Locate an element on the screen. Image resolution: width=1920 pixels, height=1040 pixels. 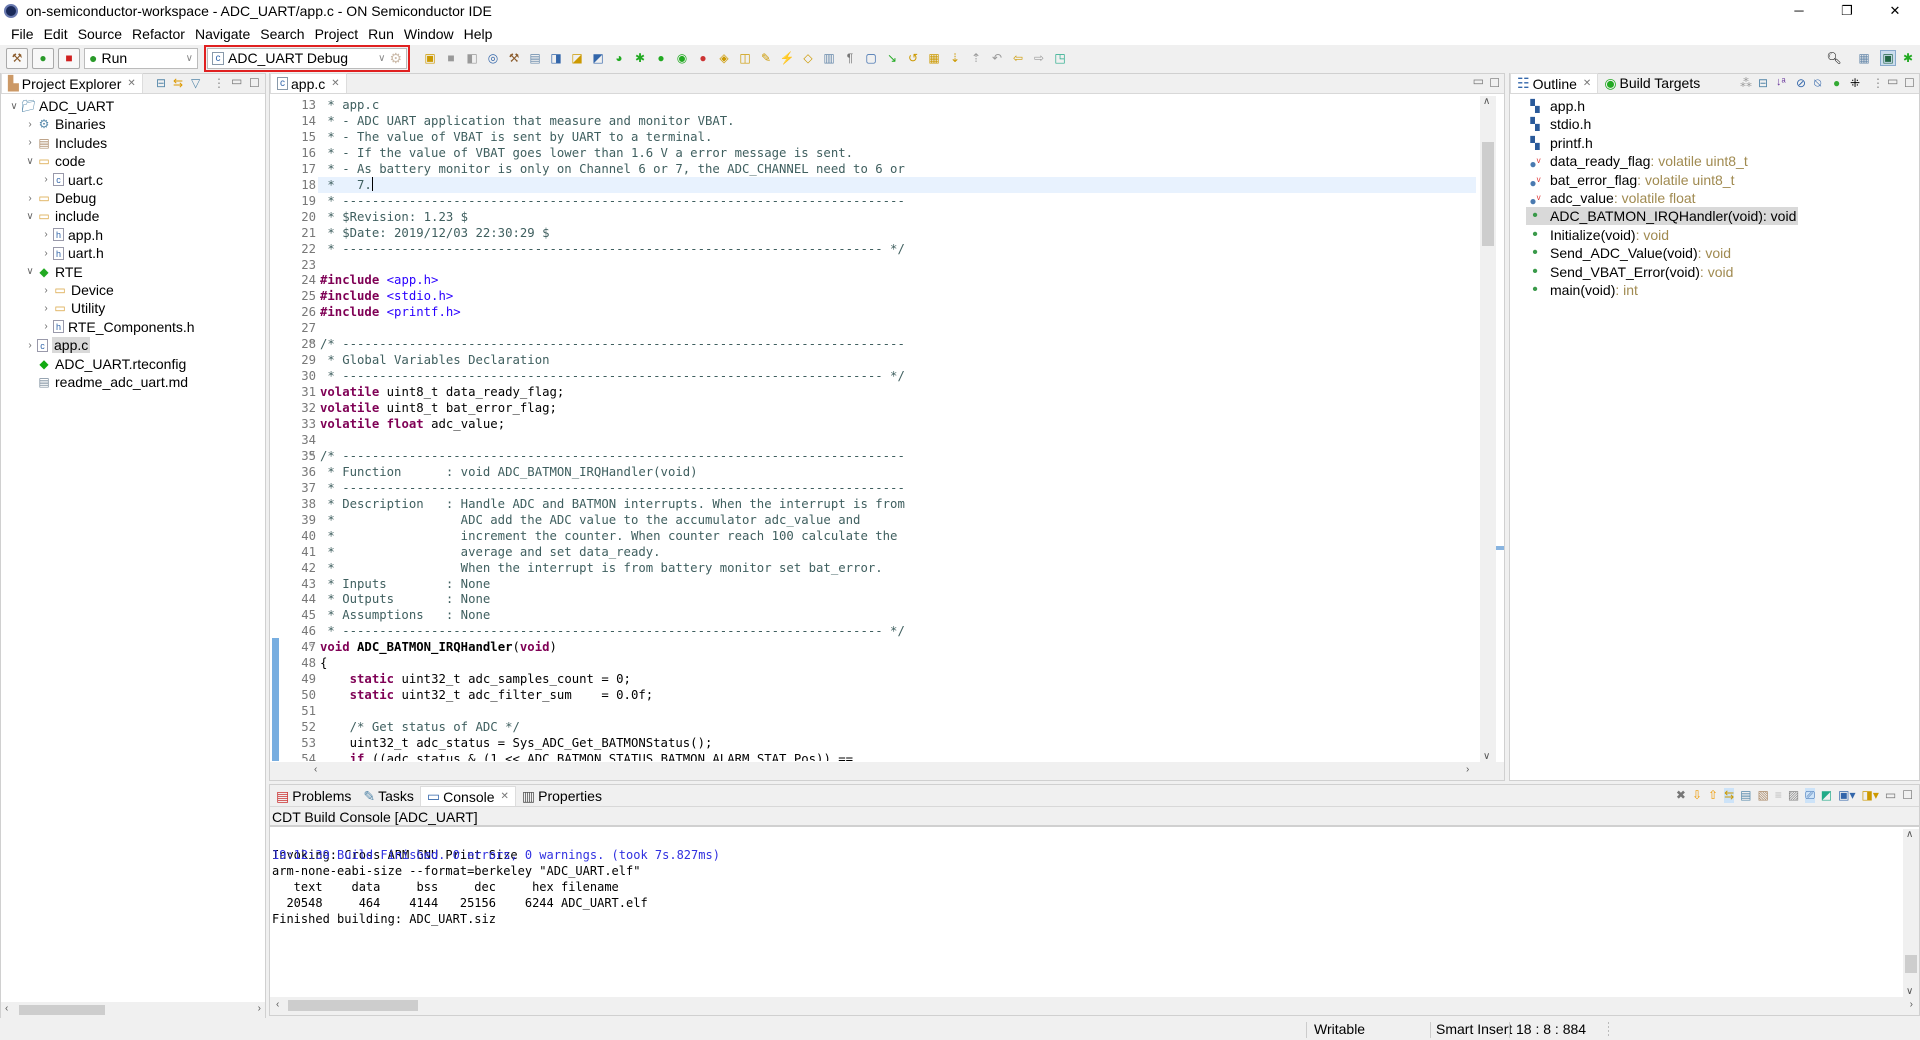
outline-item: ●v bat_error_flag : volatile uint8_t is located at coordinates (1631, 180).